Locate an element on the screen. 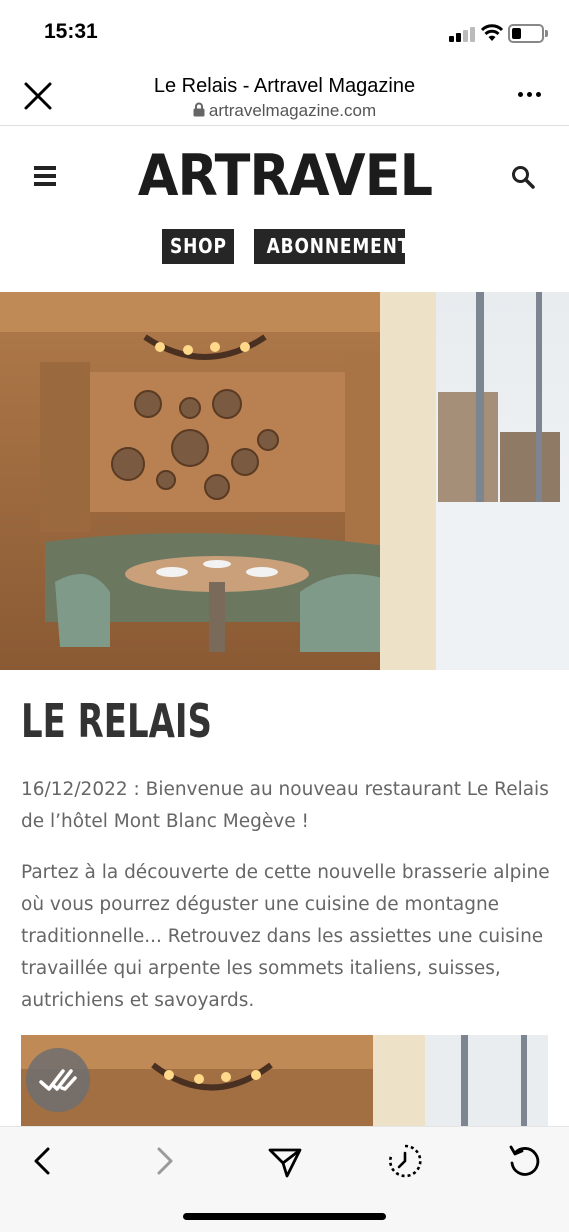 This screenshot has width=569, height=1232. url-bar: artravelmagazine.com is located at coordinates (284, 111).